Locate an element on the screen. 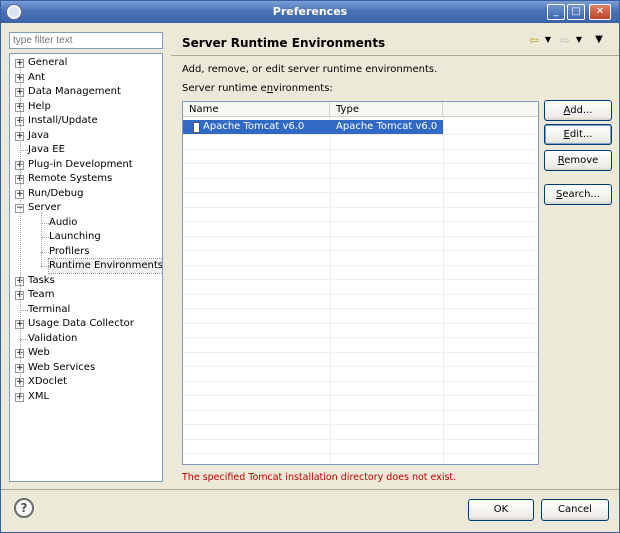 Image resolution: width=620 pixels, height=533 pixels. forward-dropdown-icon: ▼ is located at coordinates (579, 40).